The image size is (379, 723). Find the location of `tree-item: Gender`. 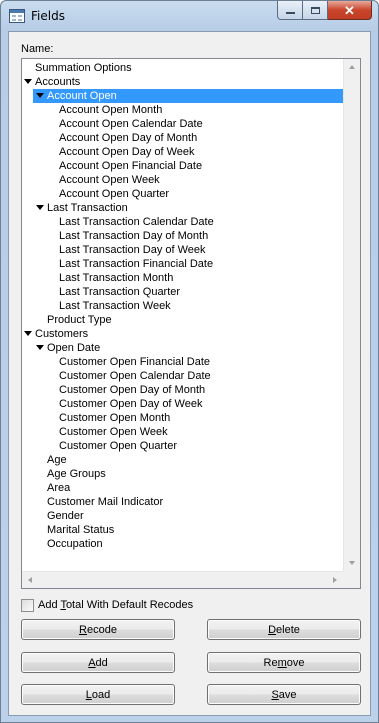

tree-item: Gender is located at coordinates (182, 516).